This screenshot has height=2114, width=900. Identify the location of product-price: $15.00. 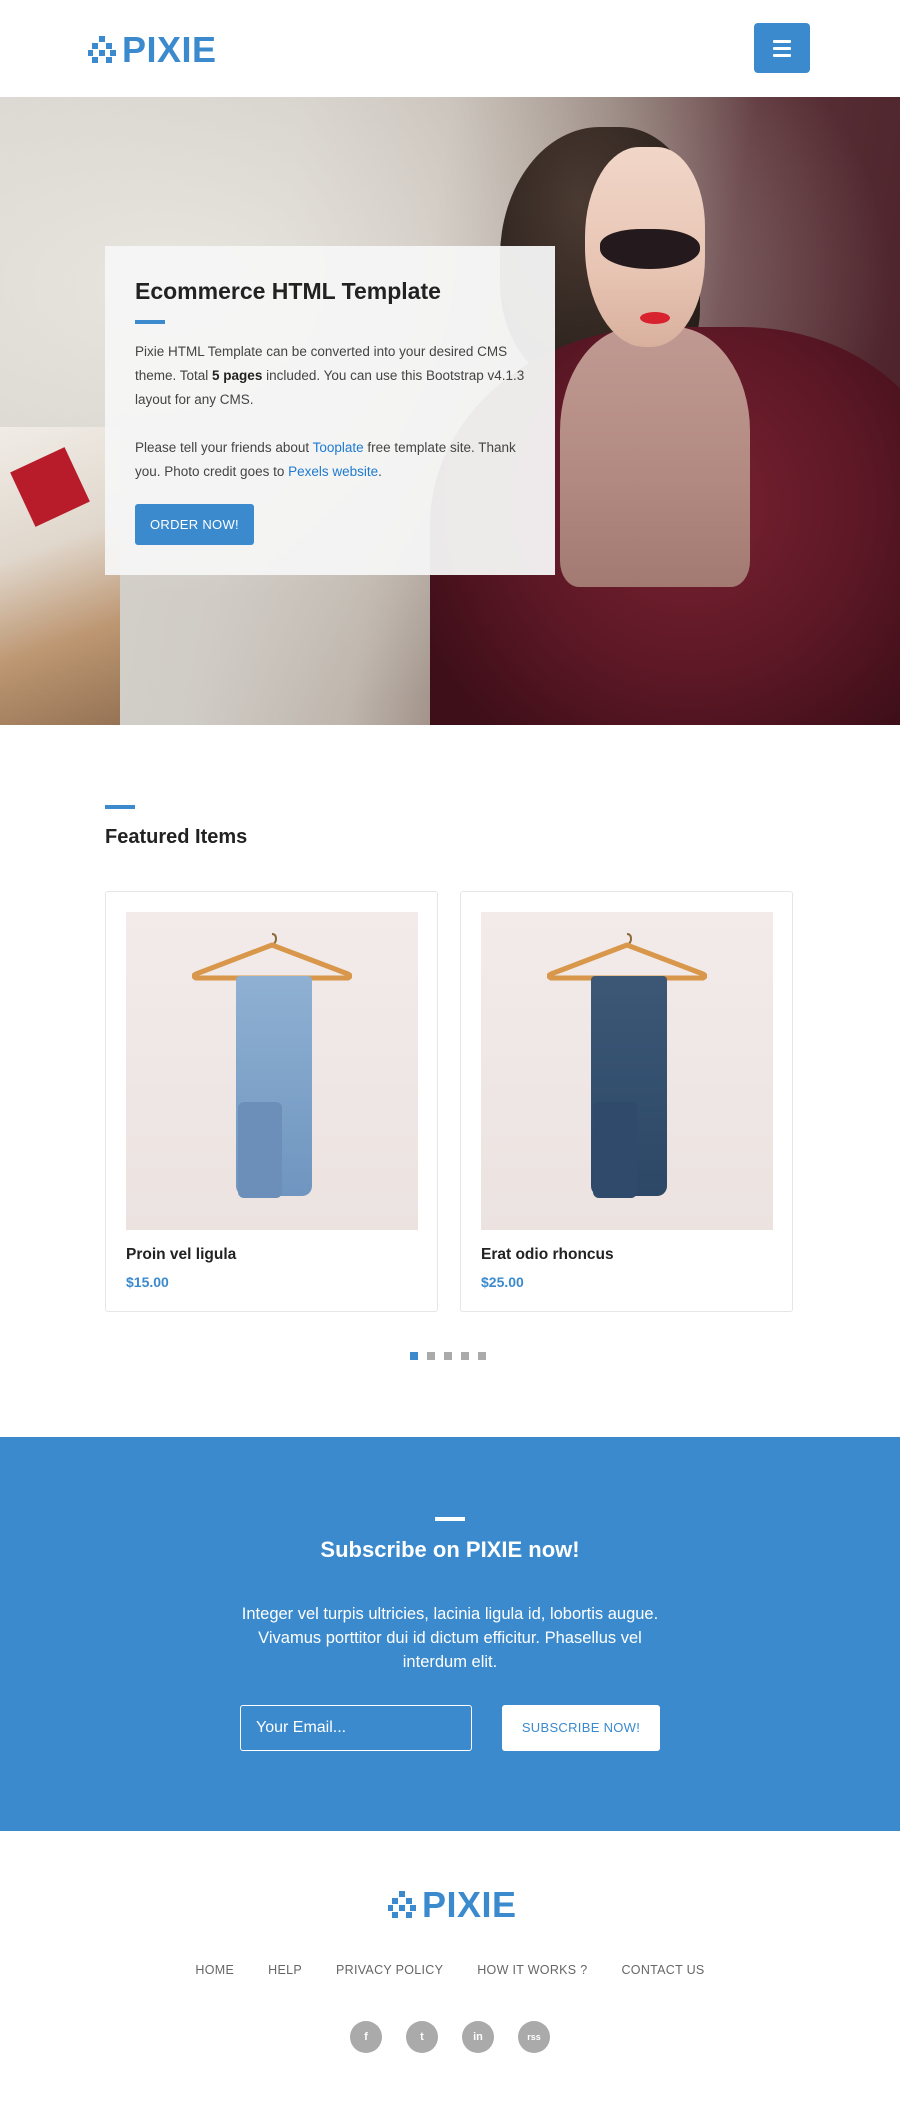
(147, 1282).